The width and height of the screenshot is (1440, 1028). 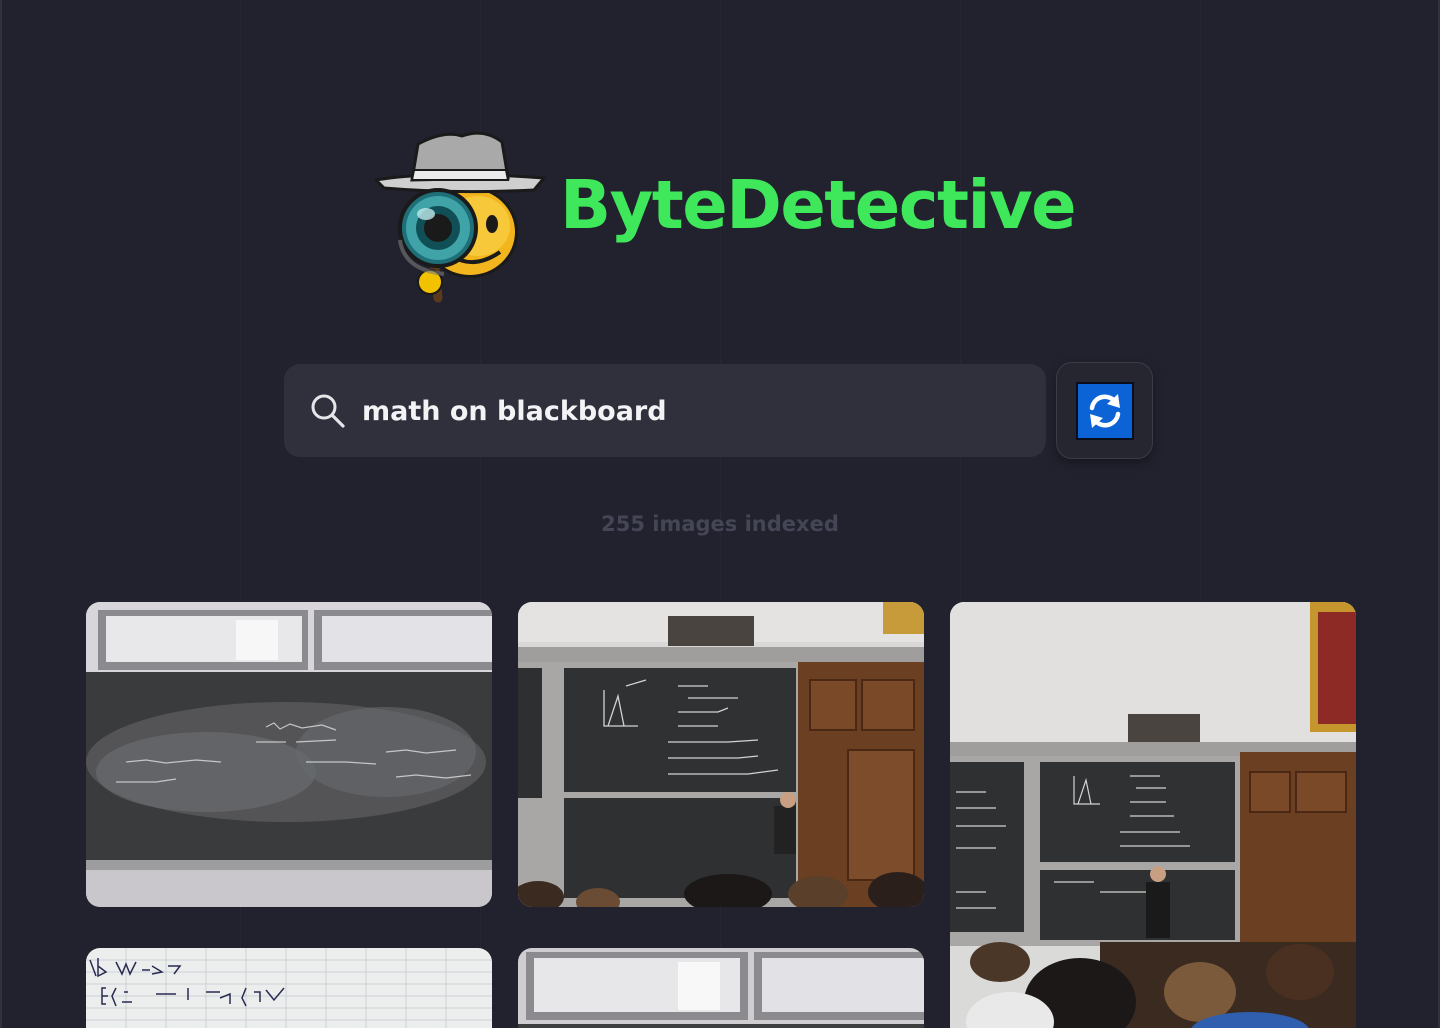 I want to click on search-bar, so click(x=665, y=410).